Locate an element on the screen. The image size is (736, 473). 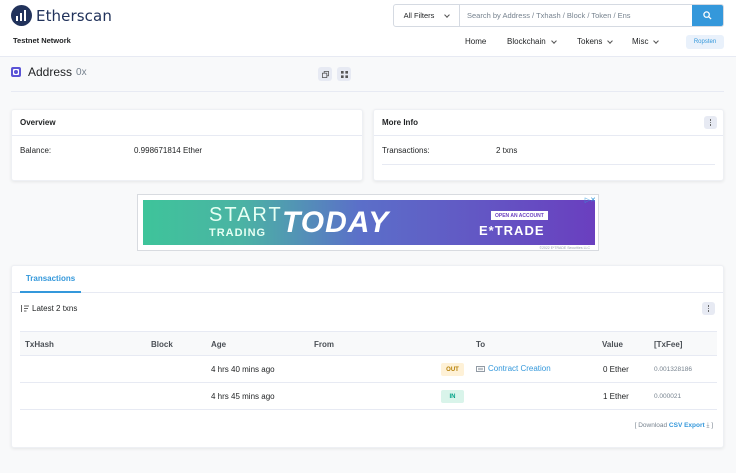
search-bar: All Filters is located at coordinates (558, 15).